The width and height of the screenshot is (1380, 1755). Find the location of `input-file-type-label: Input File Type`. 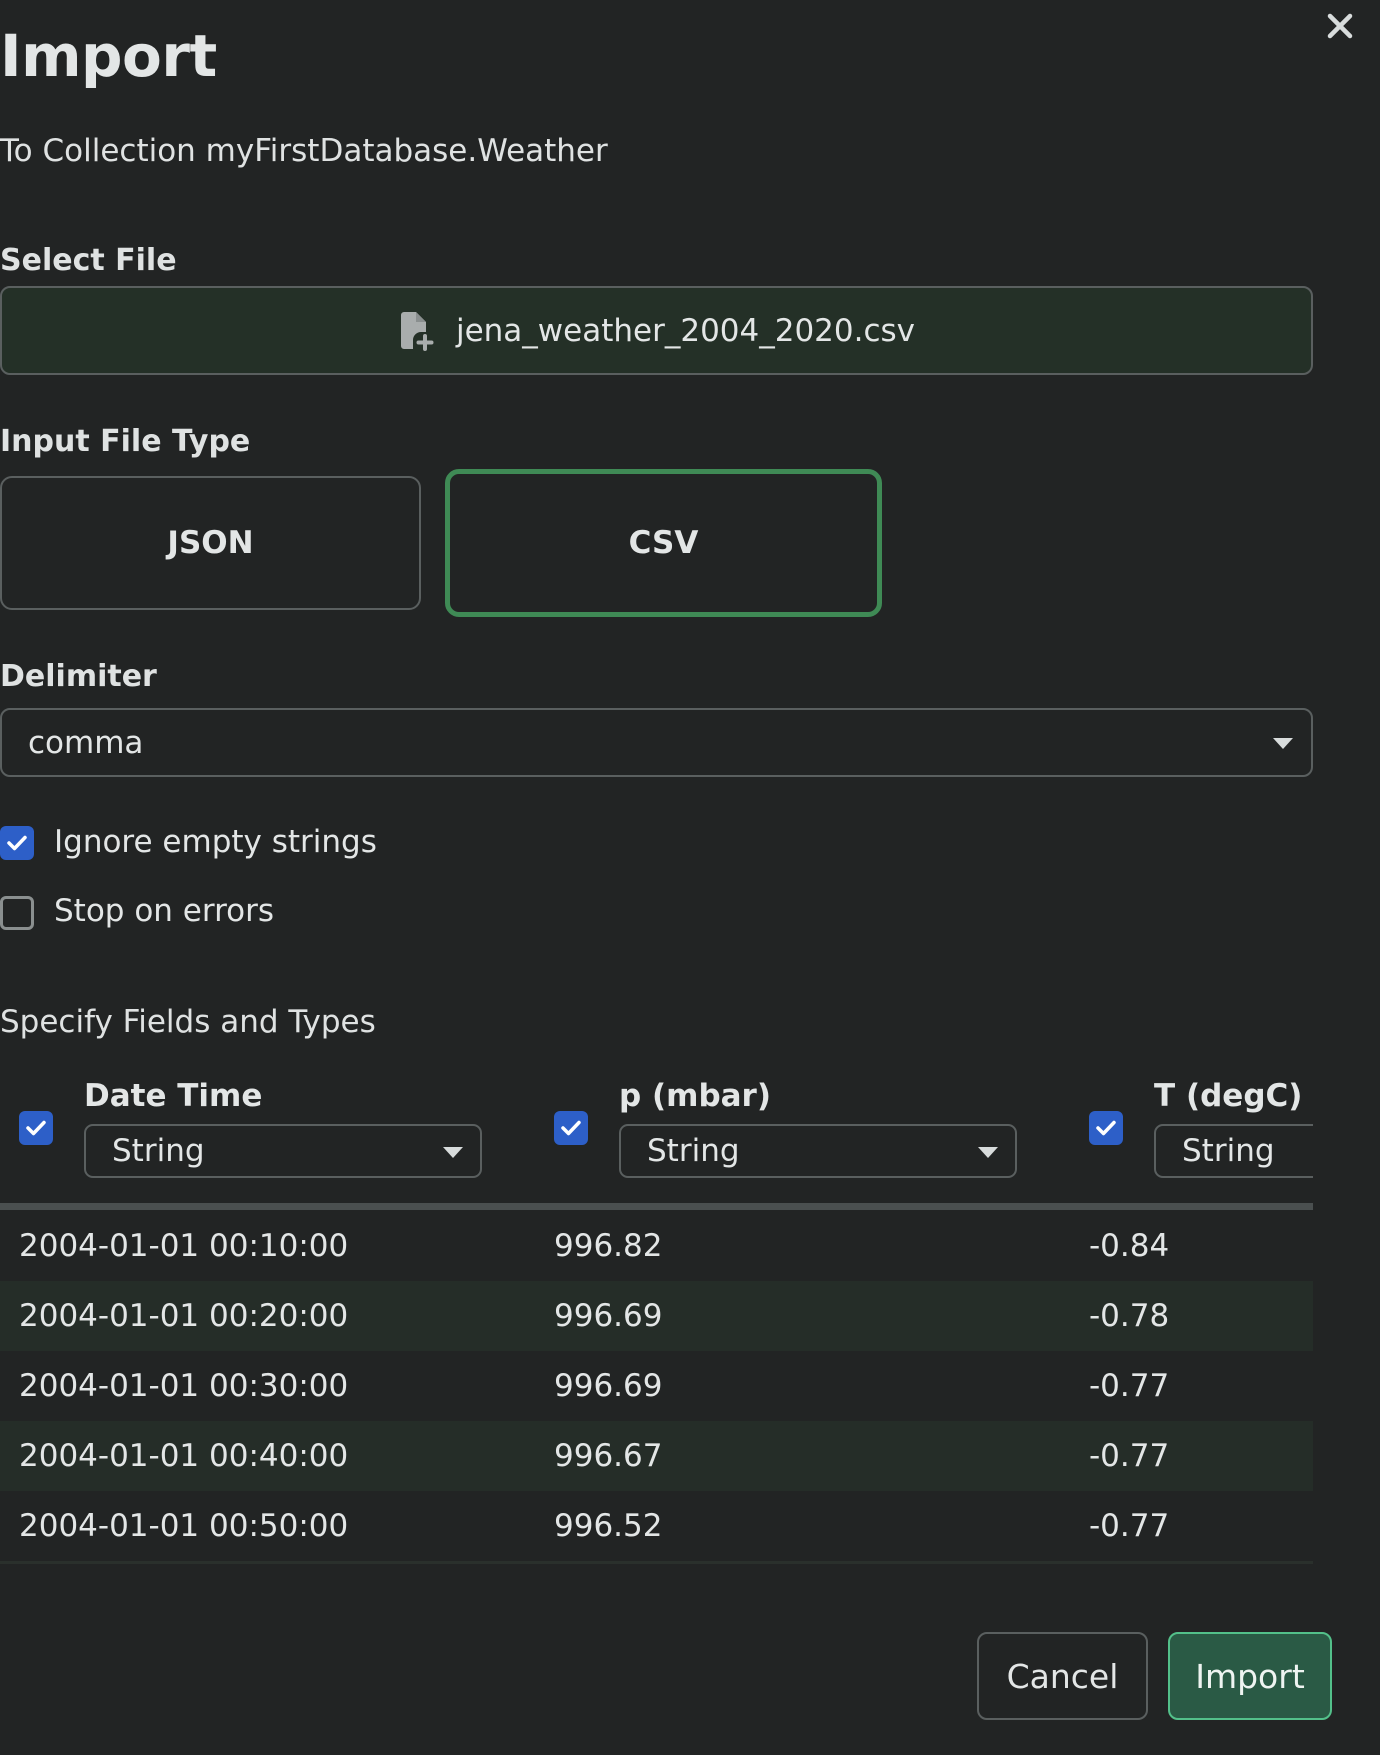

input-file-type-label: Input File Type is located at coordinates (125, 441).